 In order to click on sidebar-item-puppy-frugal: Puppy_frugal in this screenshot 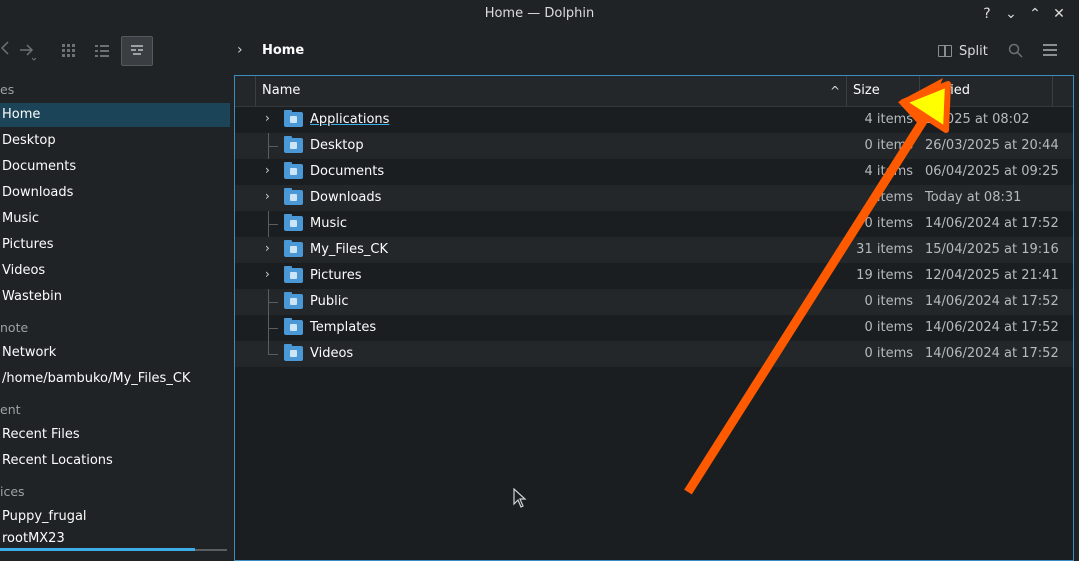, I will do `click(115, 517)`.